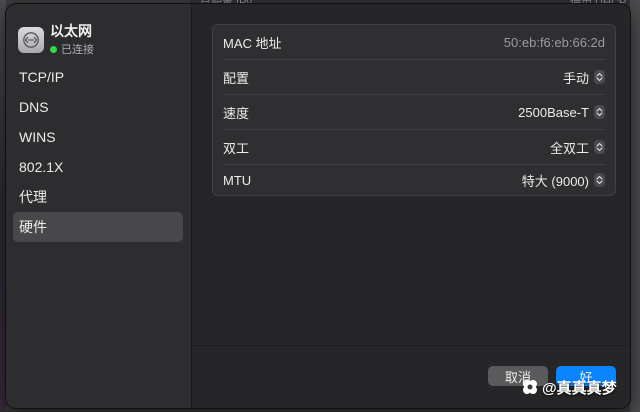 The height and width of the screenshot is (412, 640). What do you see at coordinates (414, 147) in the screenshot?
I see `duplex-row: 双工 全双工` at bounding box center [414, 147].